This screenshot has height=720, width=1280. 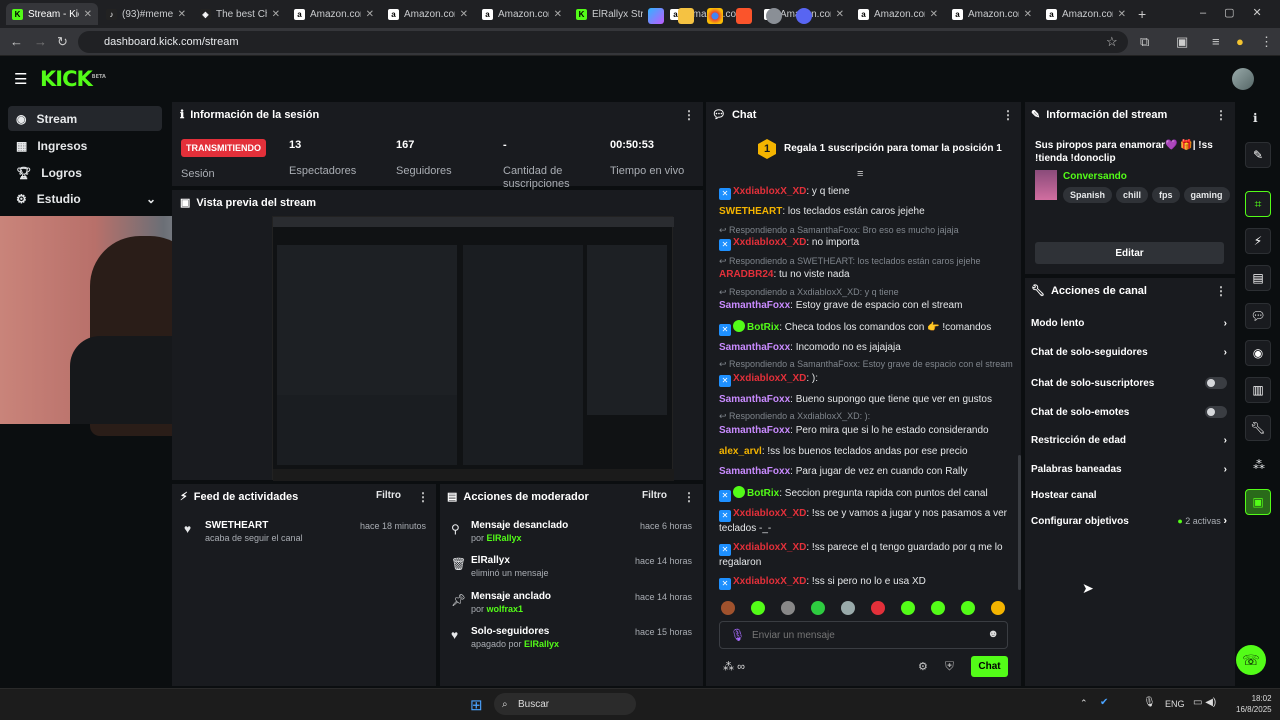 What do you see at coordinates (1129, 323) in the screenshot?
I see `action-slow-mode: Modo lento ›` at bounding box center [1129, 323].